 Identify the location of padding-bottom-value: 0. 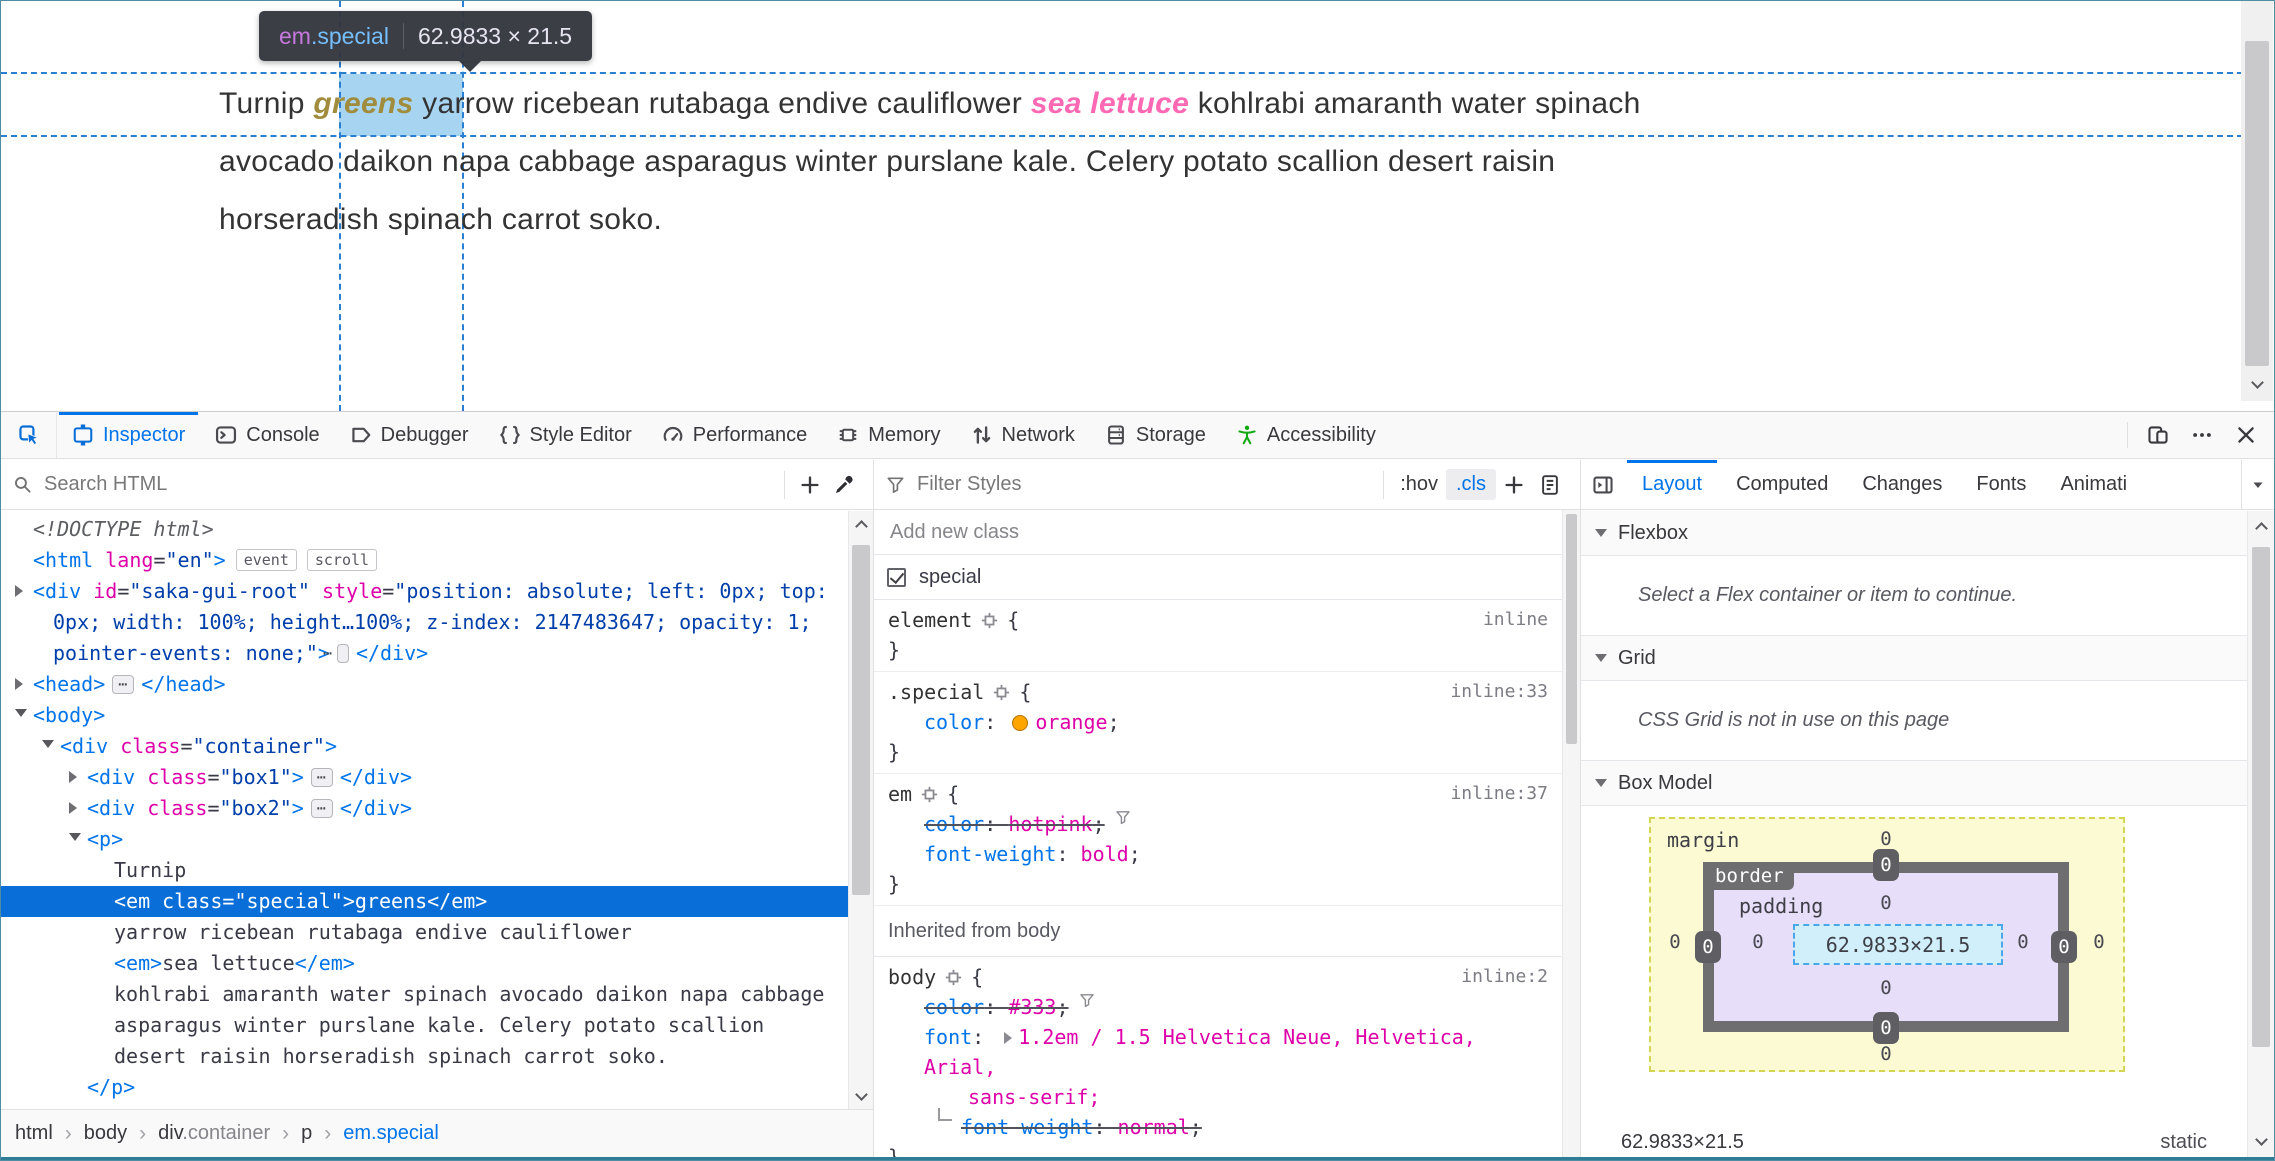
(1886, 988).